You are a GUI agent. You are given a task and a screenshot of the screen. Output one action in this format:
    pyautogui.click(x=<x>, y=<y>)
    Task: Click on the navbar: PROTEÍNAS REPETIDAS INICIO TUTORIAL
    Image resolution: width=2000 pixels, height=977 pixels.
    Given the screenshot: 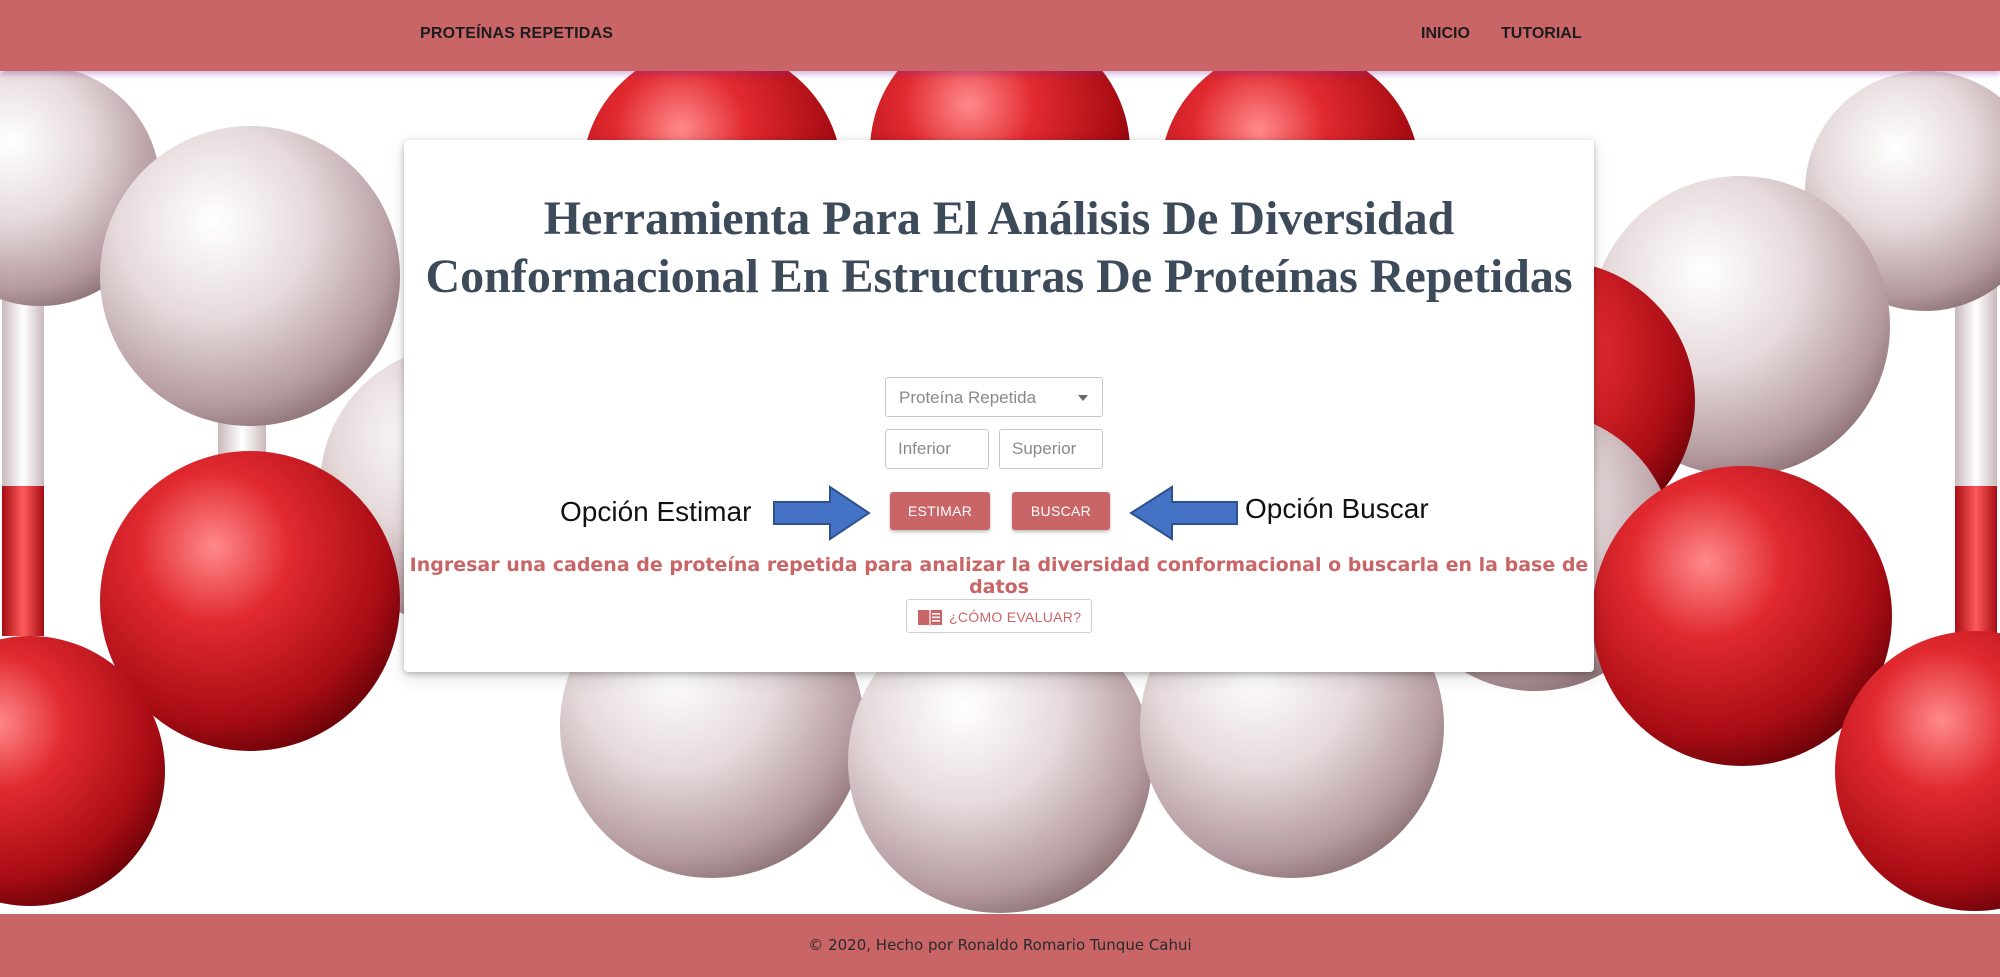 What is the action you would take?
    pyautogui.click(x=1000, y=35)
    